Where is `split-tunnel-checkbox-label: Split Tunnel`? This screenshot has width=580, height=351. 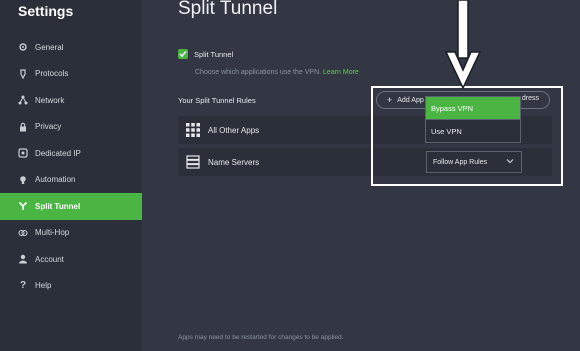
split-tunnel-checkbox-label: Split Tunnel is located at coordinates (214, 54).